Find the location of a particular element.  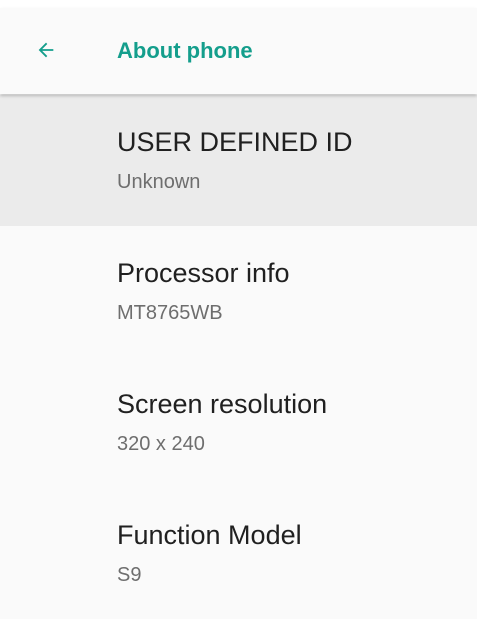

list-item-title: USER DEFINED ID is located at coordinates (235, 142).